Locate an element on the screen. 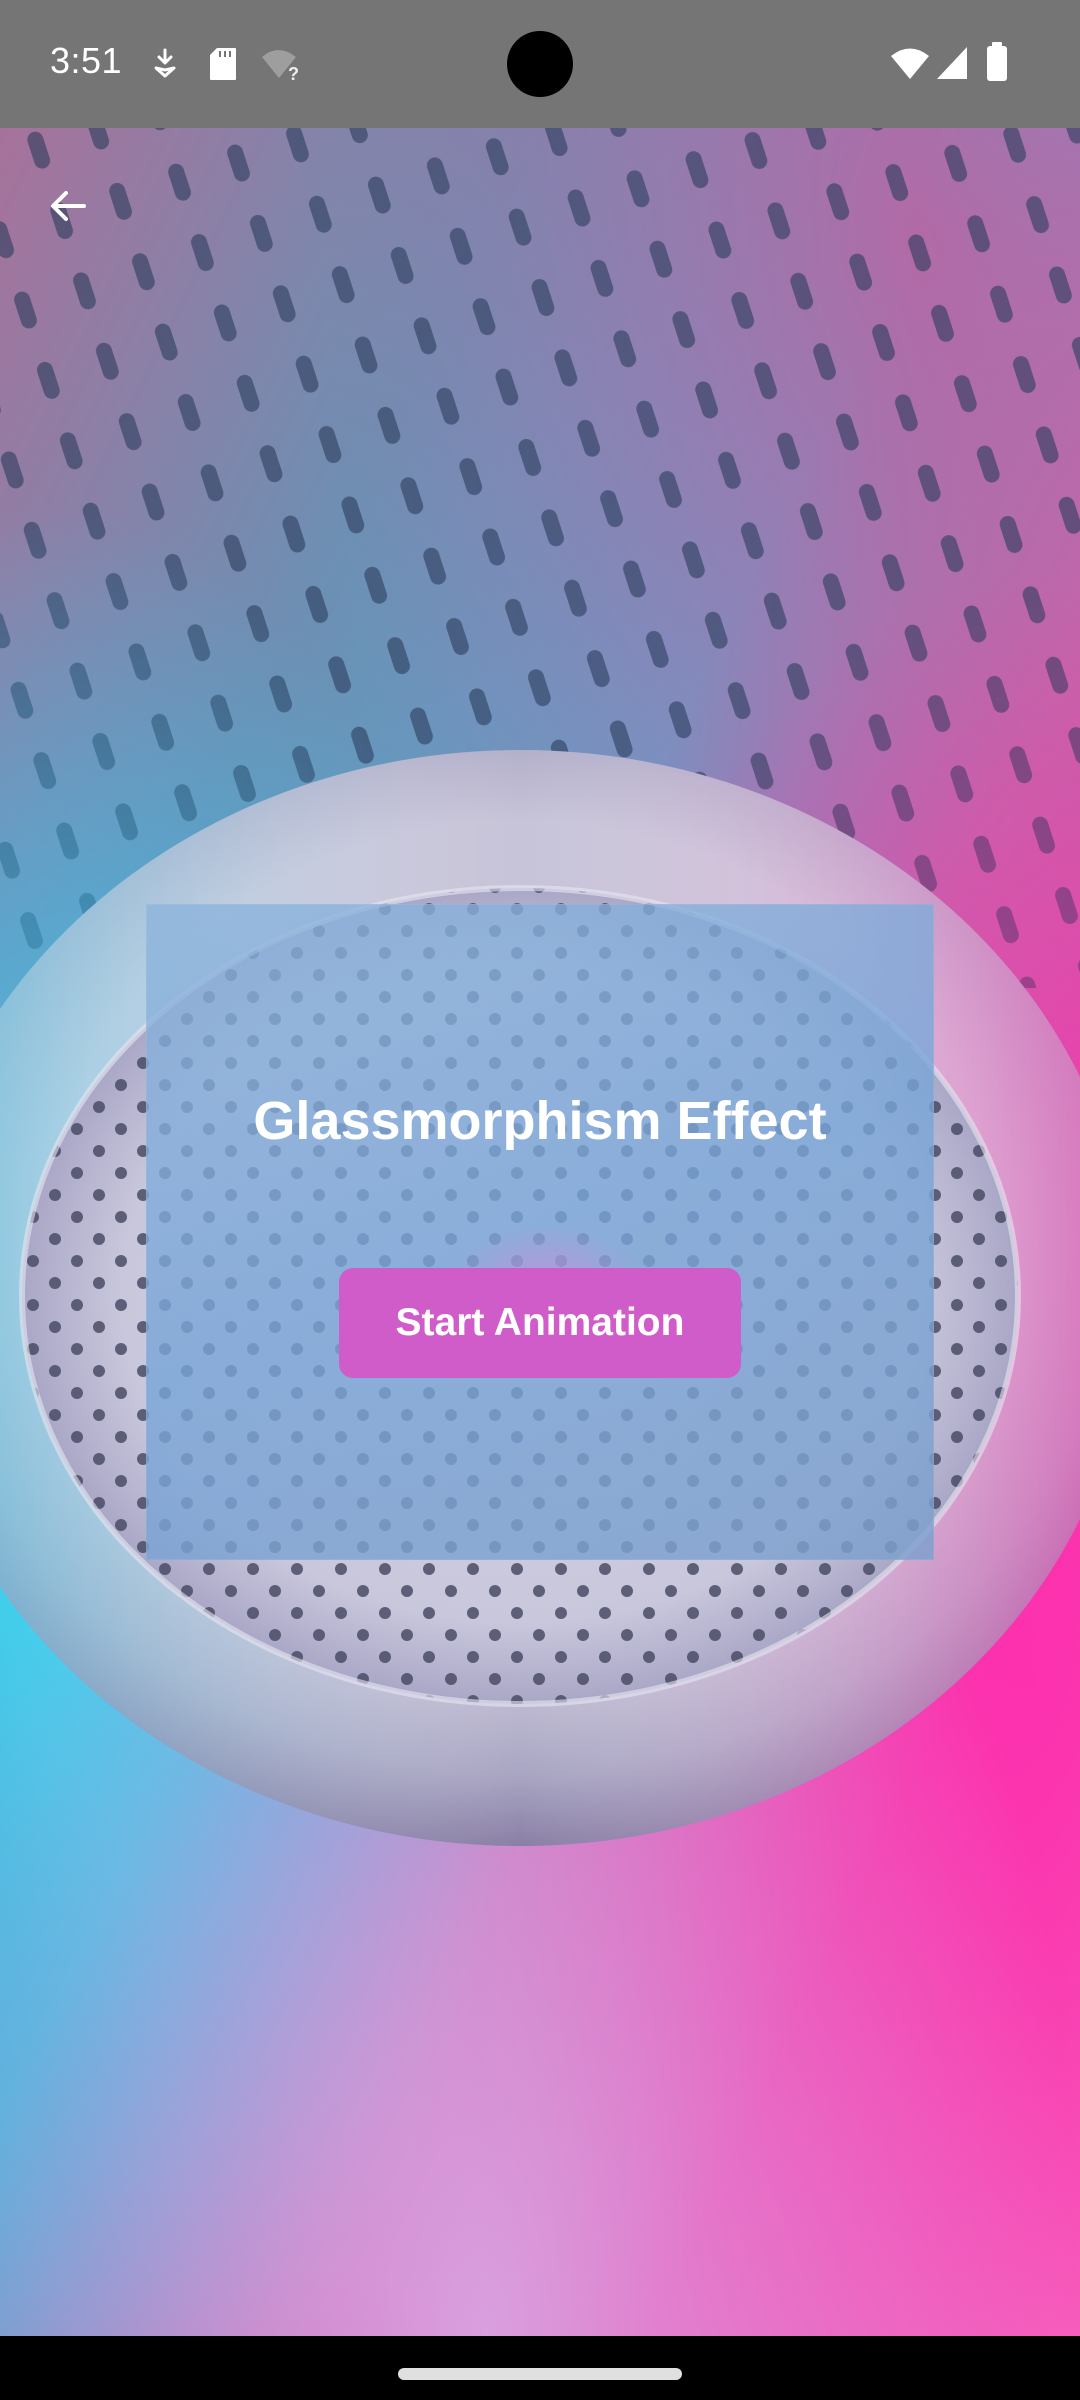 The height and width of the screenshot is (2400, 1080). navigation-bar is located at coordinates (540, 2368).